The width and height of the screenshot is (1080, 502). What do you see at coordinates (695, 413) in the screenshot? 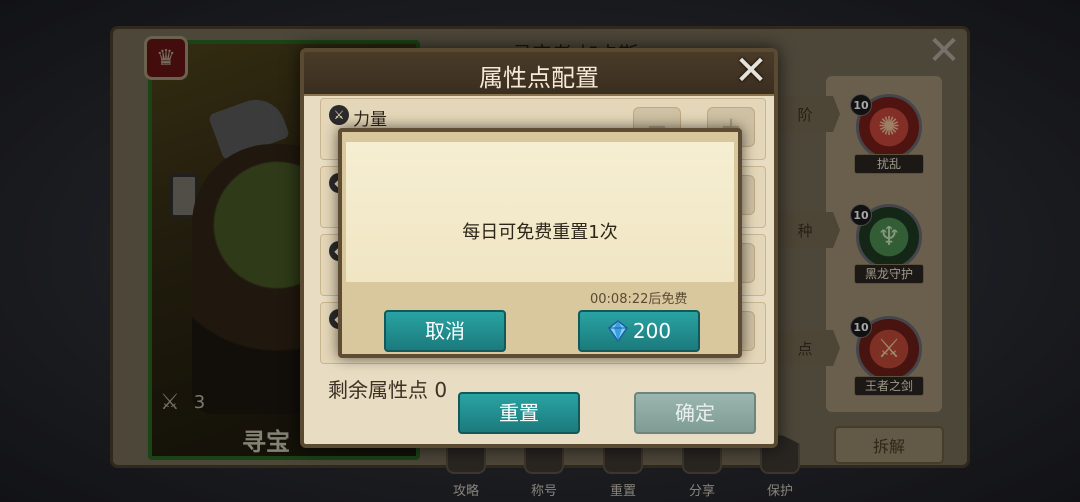
I see `confirm-button: 确定` at bounding box center [695, 413].